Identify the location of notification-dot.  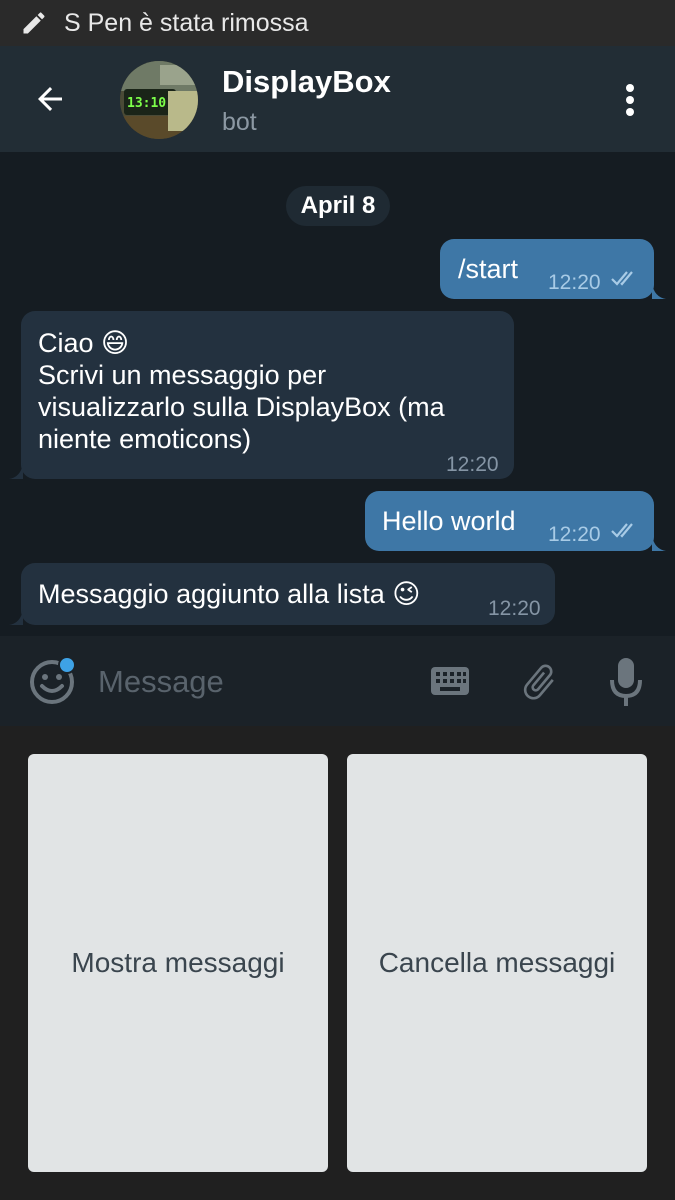
(67, 665).